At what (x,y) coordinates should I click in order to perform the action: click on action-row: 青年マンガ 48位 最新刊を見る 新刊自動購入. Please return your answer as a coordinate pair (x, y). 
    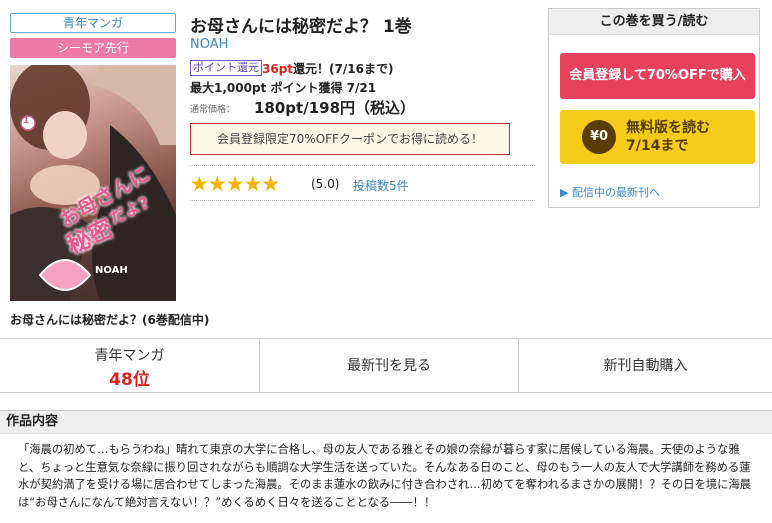
    Looking at the image, I should click on (386, 365).